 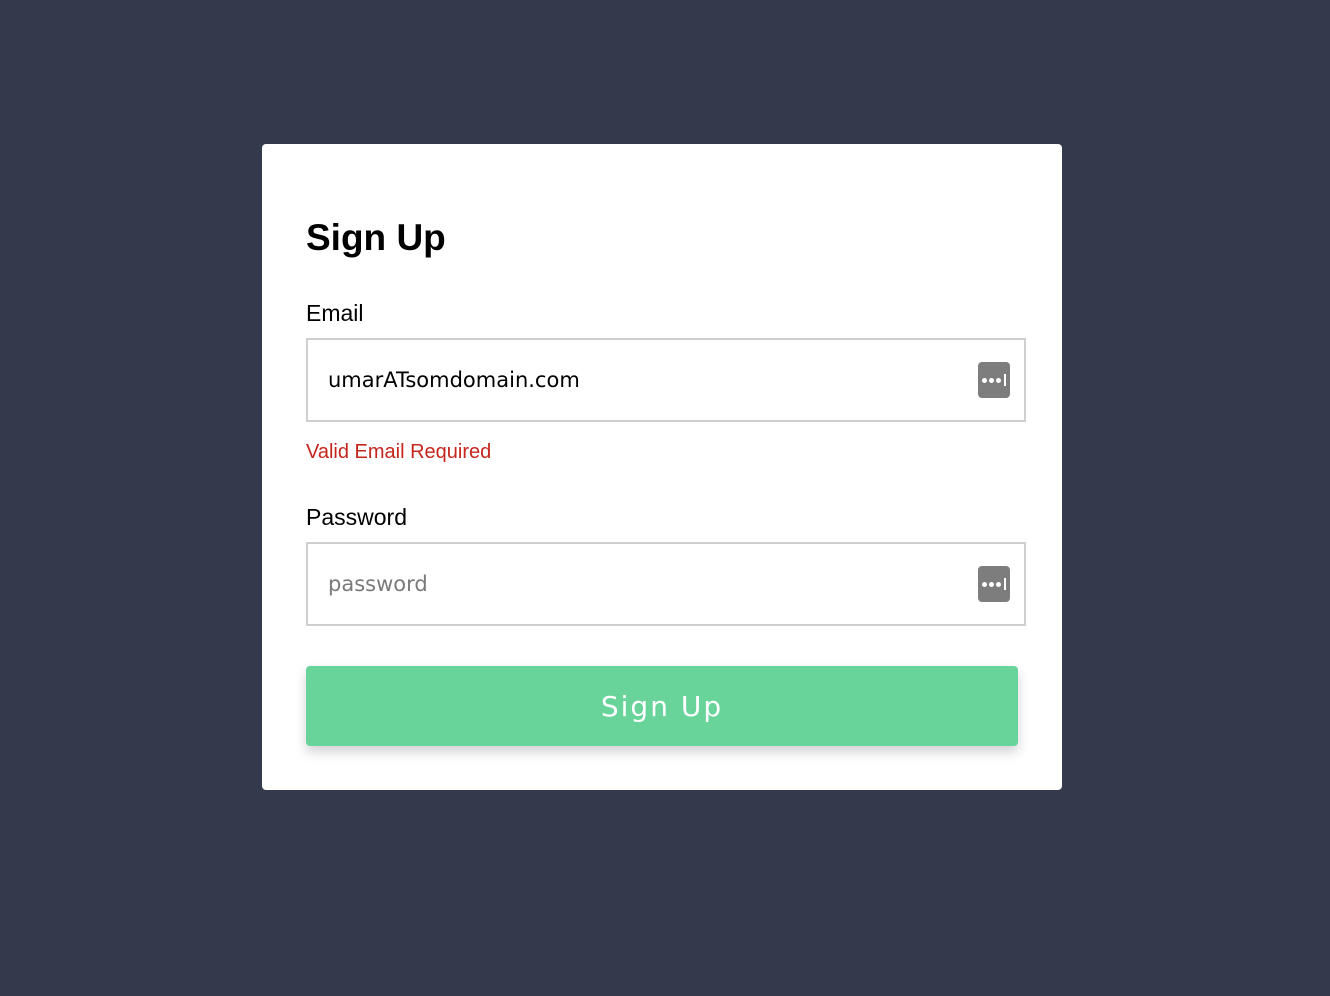 What do you see at coordinates (356, 517) in the screenshot?
I see `password-label: Password` at bounding box center [356, 517].